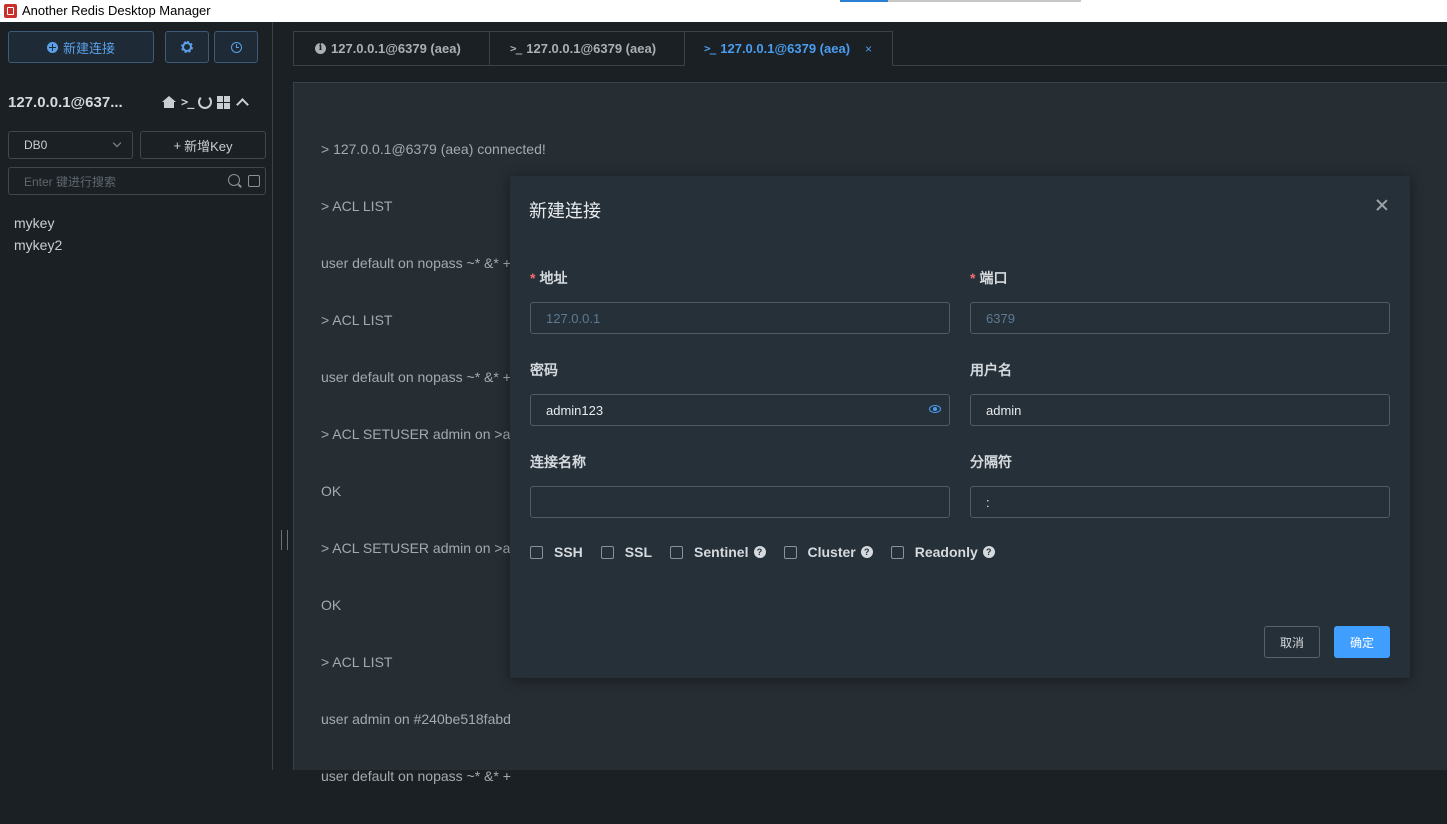 Image resolution: width=1447 pixels, height=824 pixels. I want to click on key-search, so click(137, 181).